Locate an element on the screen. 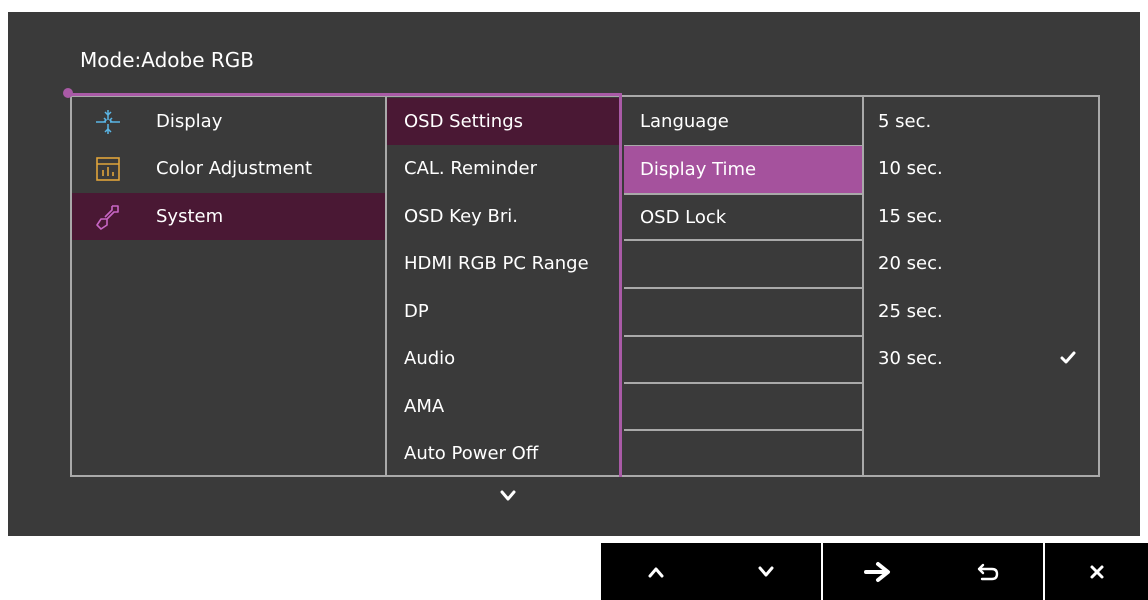  option-label: 10 sec. is located at coordinates (910, 168).